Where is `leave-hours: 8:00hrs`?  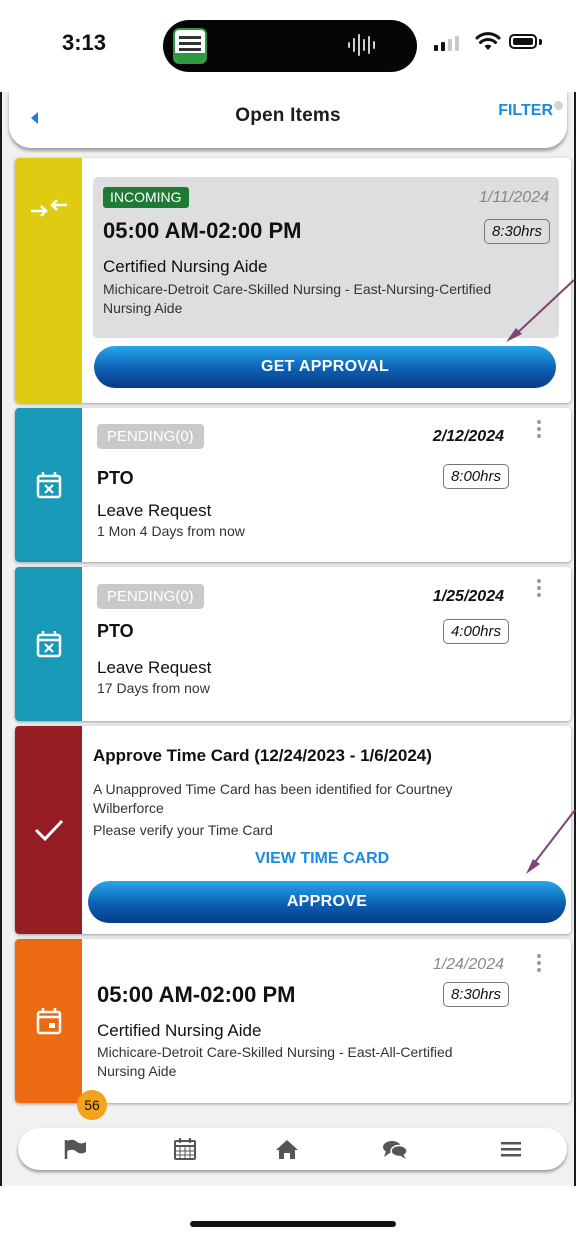
leave-hours: 8:00hrs is located at coordinates (475, 476).